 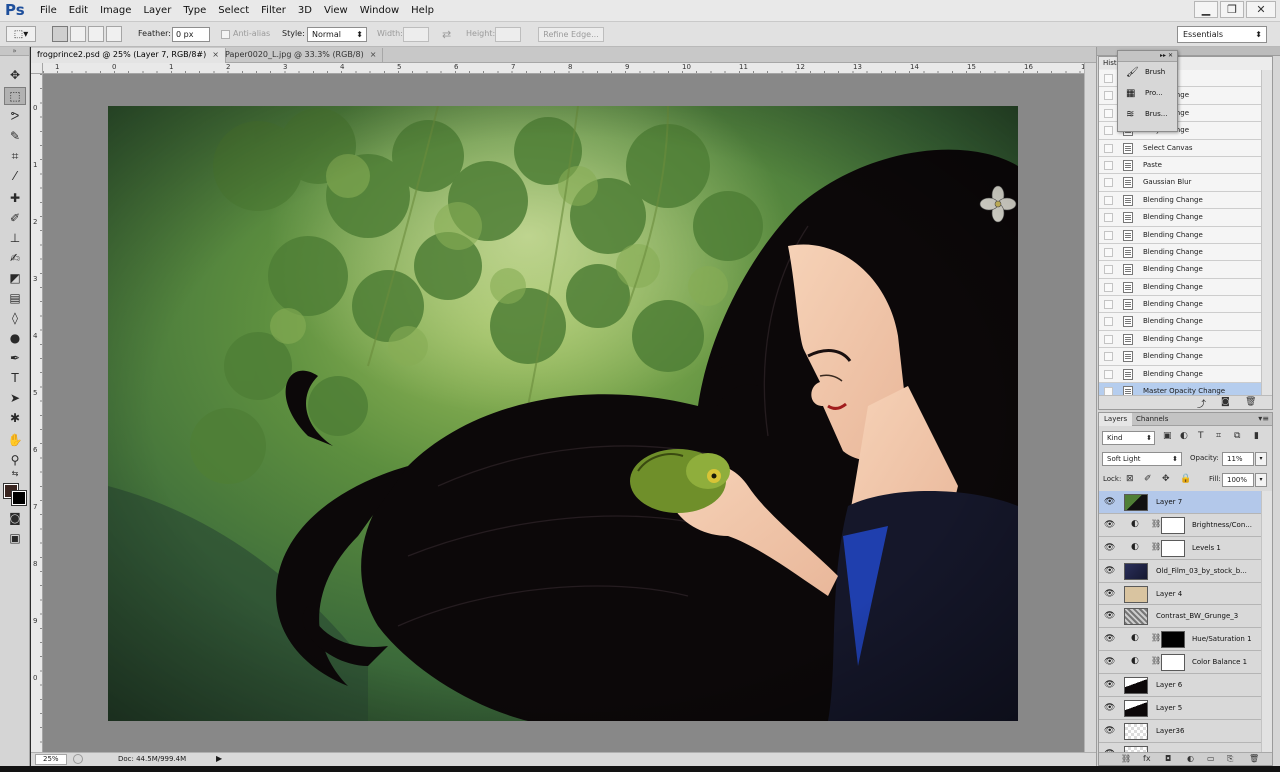 I want to click on background-color-swatch, so click(x=19, y=498).